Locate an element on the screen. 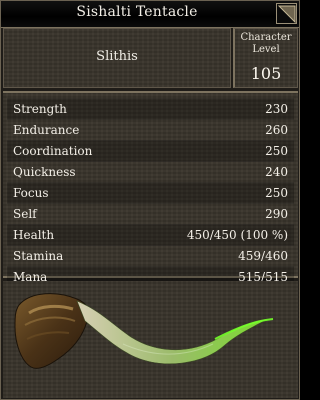 This screenshot has height=400, width=320. character-level-value: 105 is located at coordinates (266, 73).